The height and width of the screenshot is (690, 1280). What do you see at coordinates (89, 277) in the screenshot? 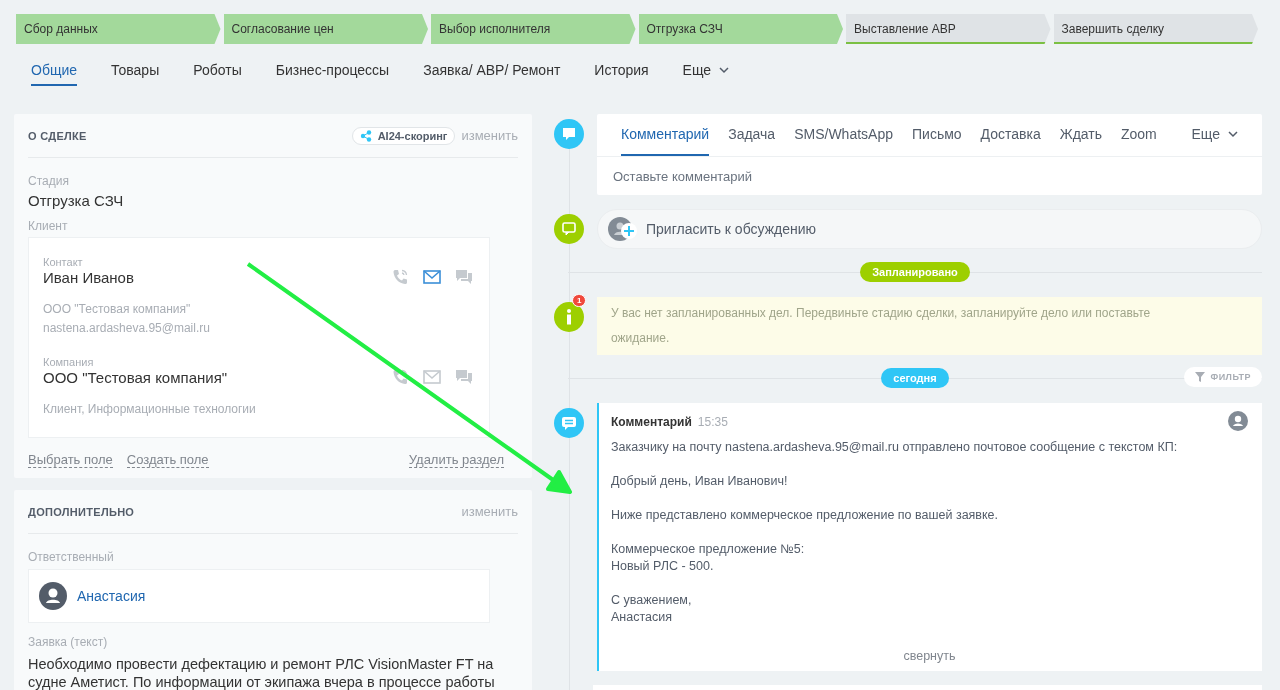
I see `entity-name: Иван Иванов` at bounding box center [89, 277].